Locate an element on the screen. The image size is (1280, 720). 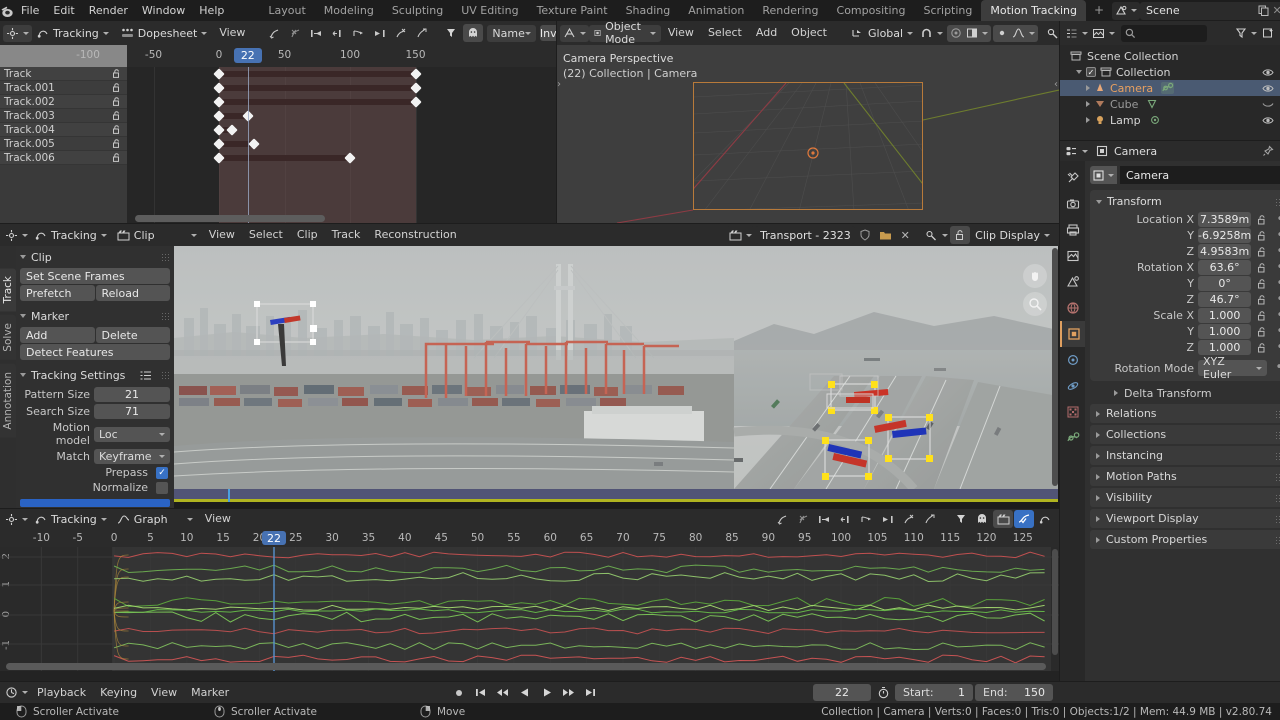
clip-editor-icon is located at coordinates (16, 235).